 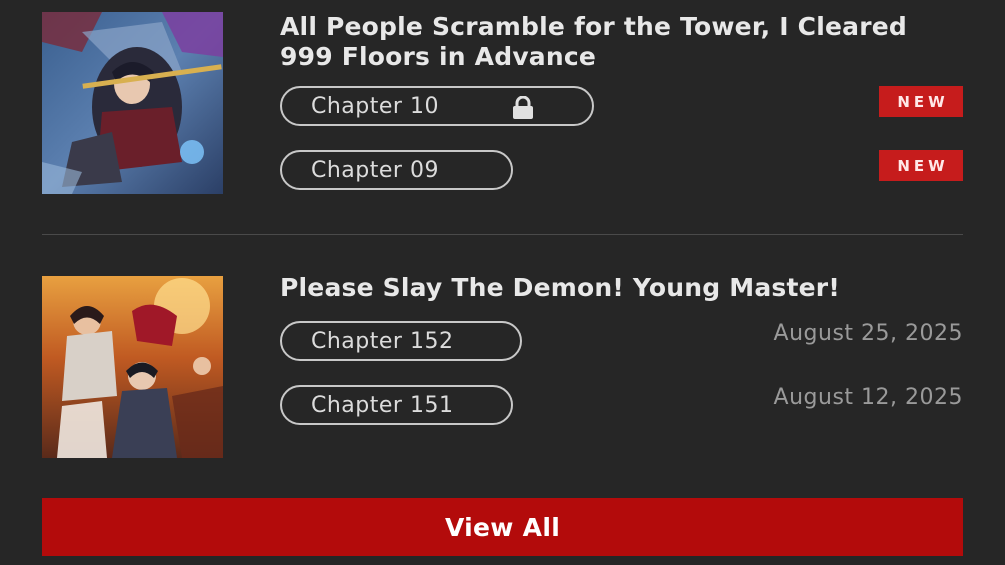 I want to click on release-date: August 12, 2025, so click(x=868, y=397).